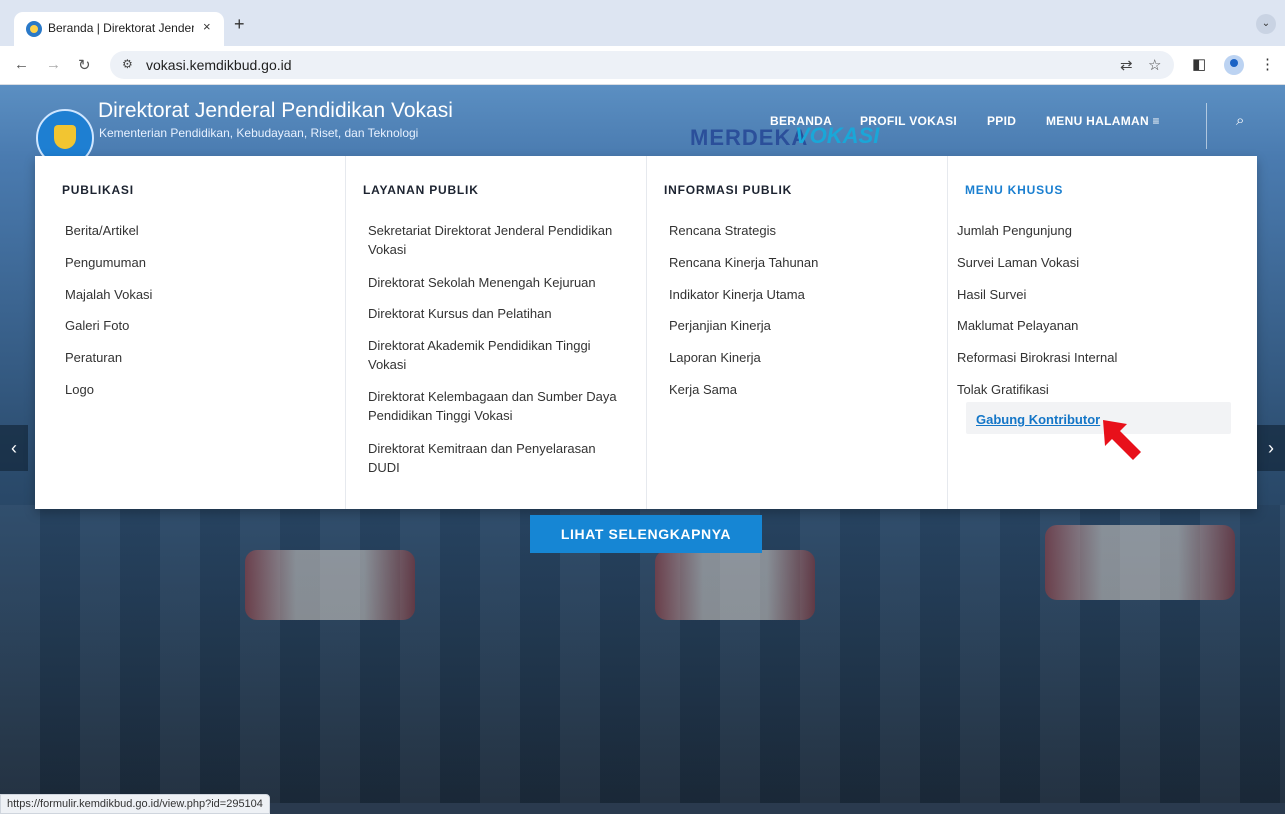 This screenshot has width=1285, height=814. I want to click on menu-item-rkt: Rencana Kinerja Tahunan, so click(743, 262).